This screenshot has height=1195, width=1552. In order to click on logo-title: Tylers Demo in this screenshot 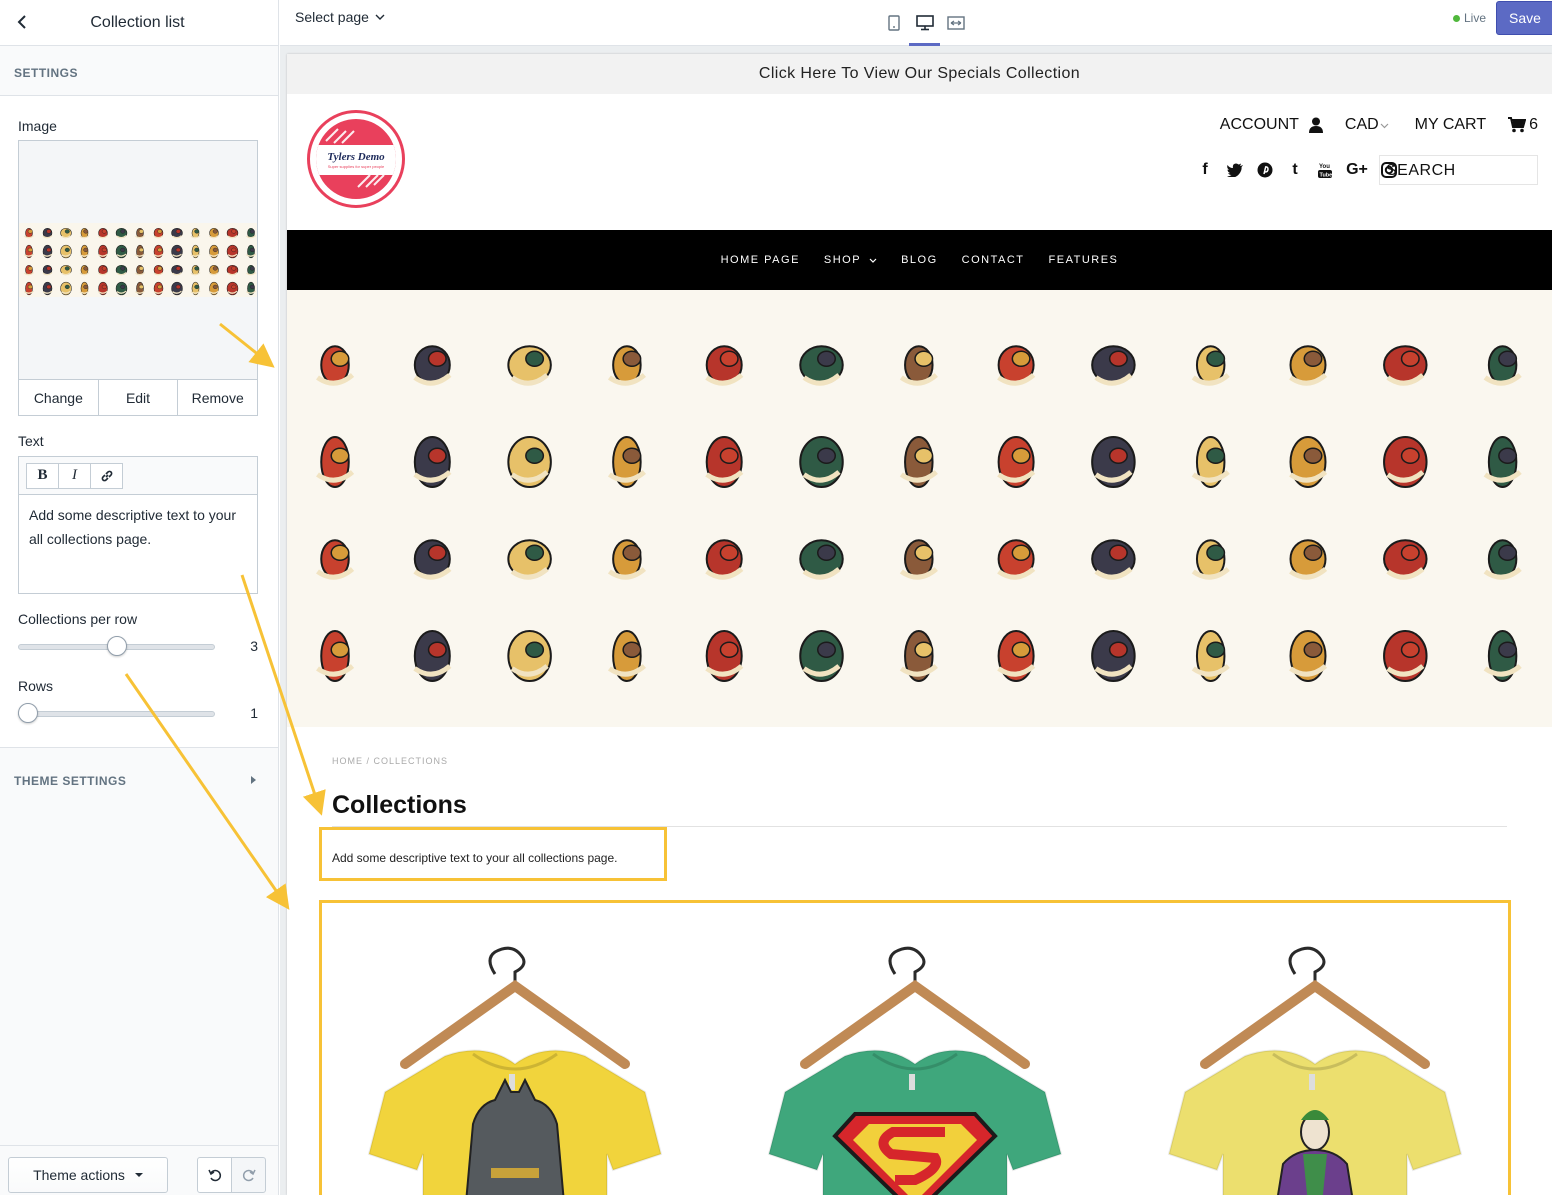, I will do `click(356, 157)`.